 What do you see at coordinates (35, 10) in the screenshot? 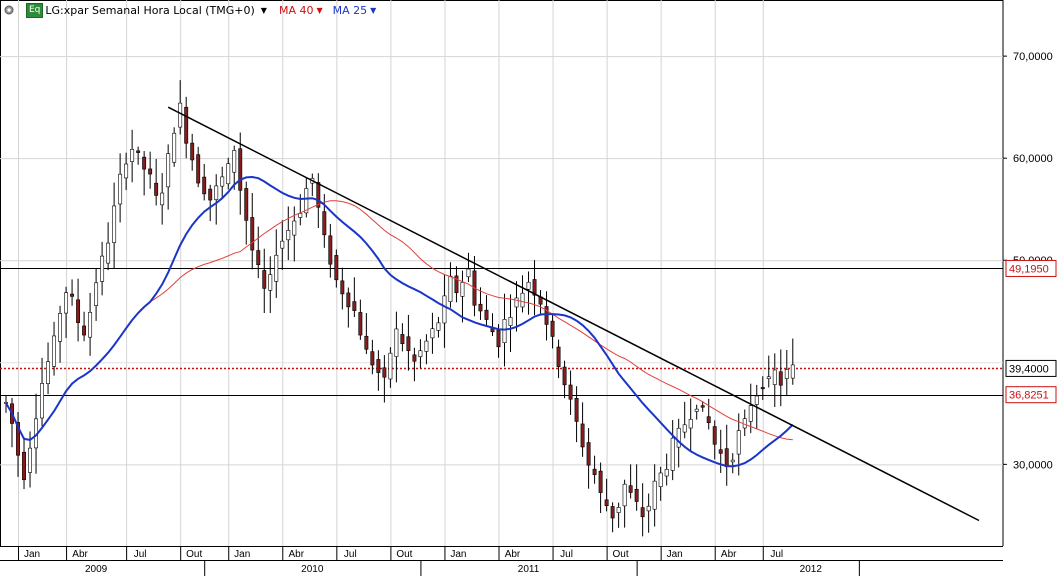
I see `instrument-type-badge: Eq` at bounding box center [35, 10].